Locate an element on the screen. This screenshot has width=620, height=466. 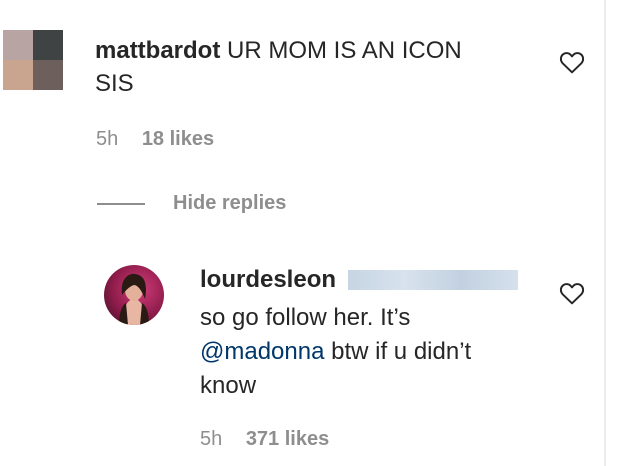
replier-avatar is located at coordinates (134, 295).